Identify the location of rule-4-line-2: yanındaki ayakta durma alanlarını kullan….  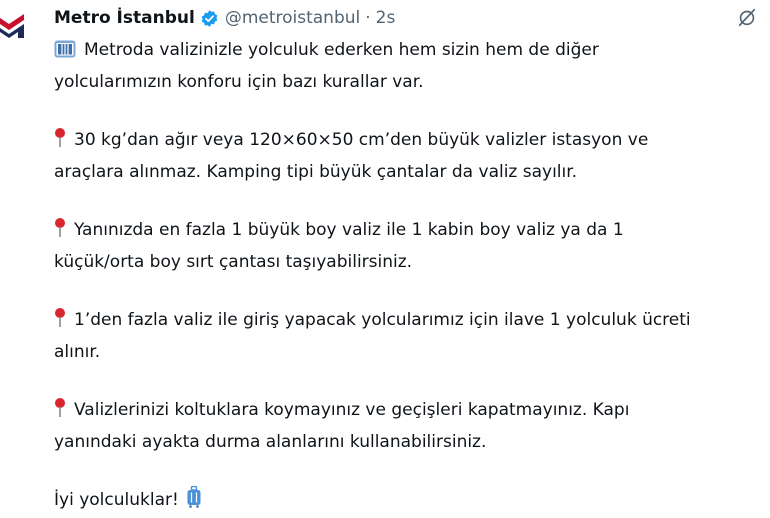
(270, 442).